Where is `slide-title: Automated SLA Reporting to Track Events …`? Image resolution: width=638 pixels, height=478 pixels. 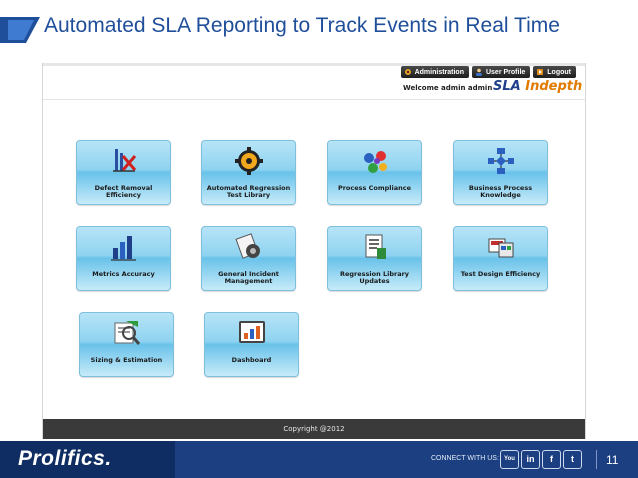
slide-title: Automated SLA Reporting to Track Events … is located at coordinates (302, 25).